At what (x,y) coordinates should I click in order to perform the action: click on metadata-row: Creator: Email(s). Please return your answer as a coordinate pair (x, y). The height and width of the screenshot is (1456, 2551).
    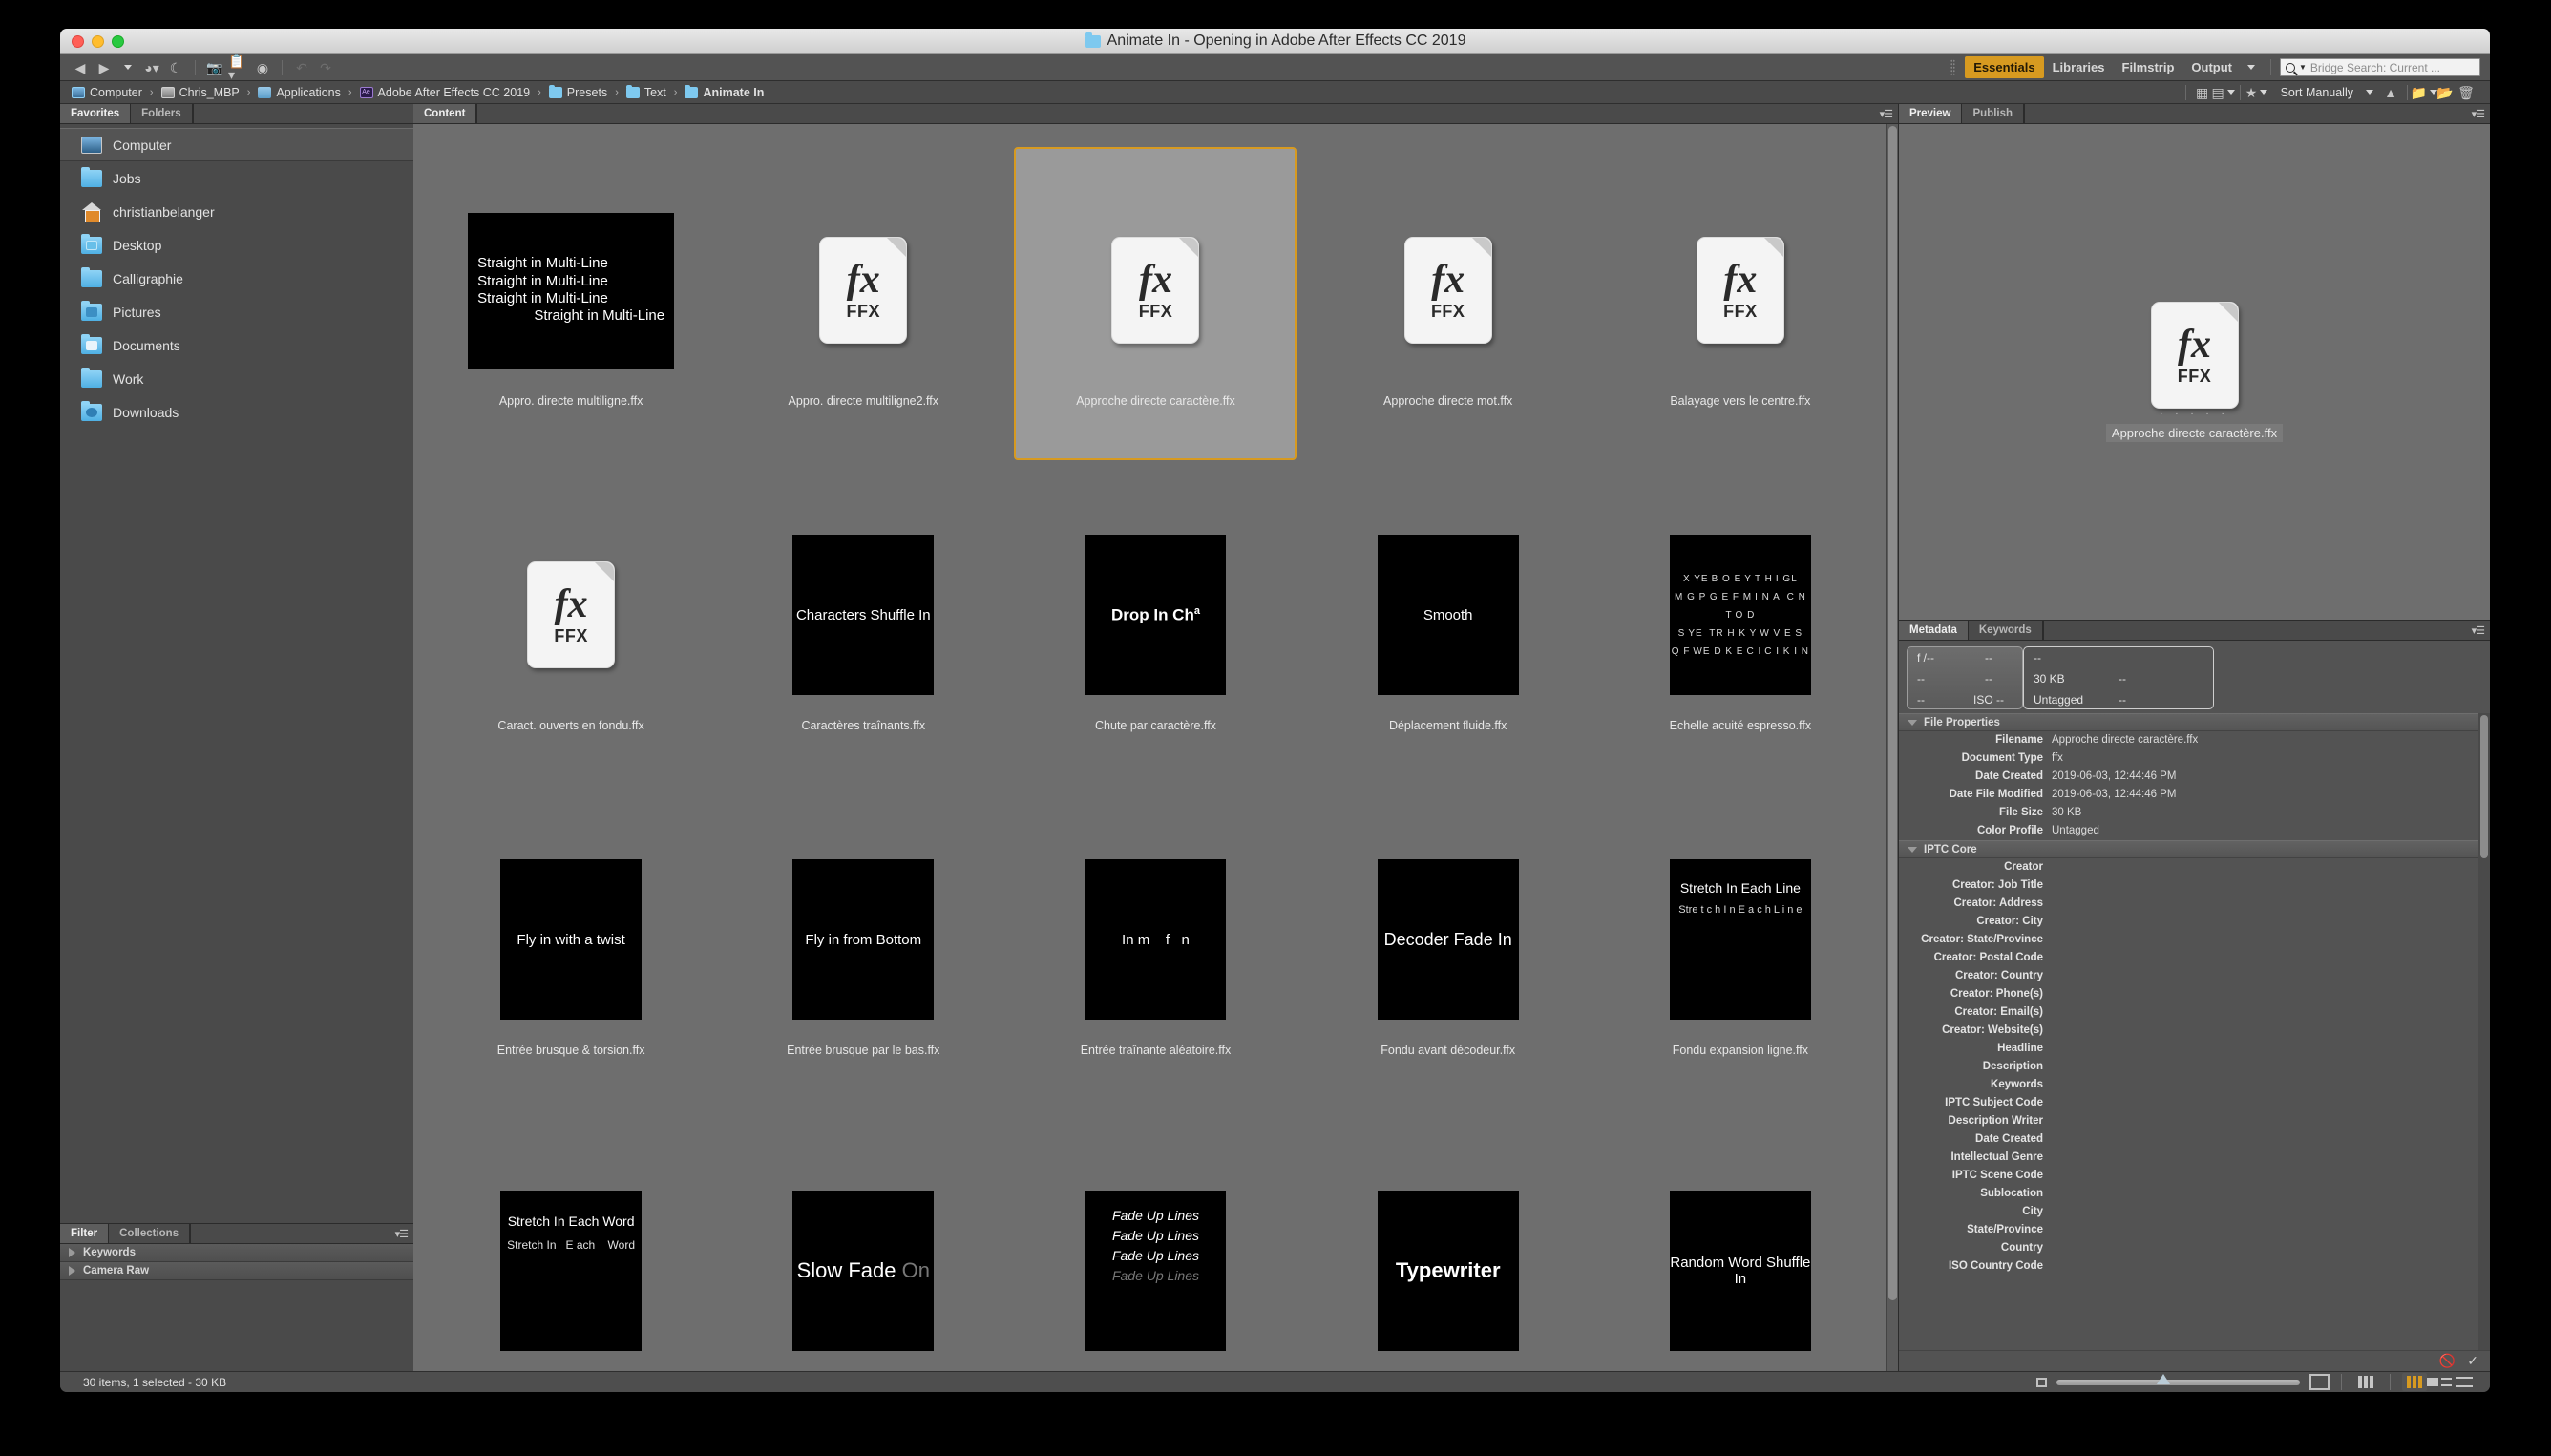
    Looking at the image, I should click on (2194, 1012).